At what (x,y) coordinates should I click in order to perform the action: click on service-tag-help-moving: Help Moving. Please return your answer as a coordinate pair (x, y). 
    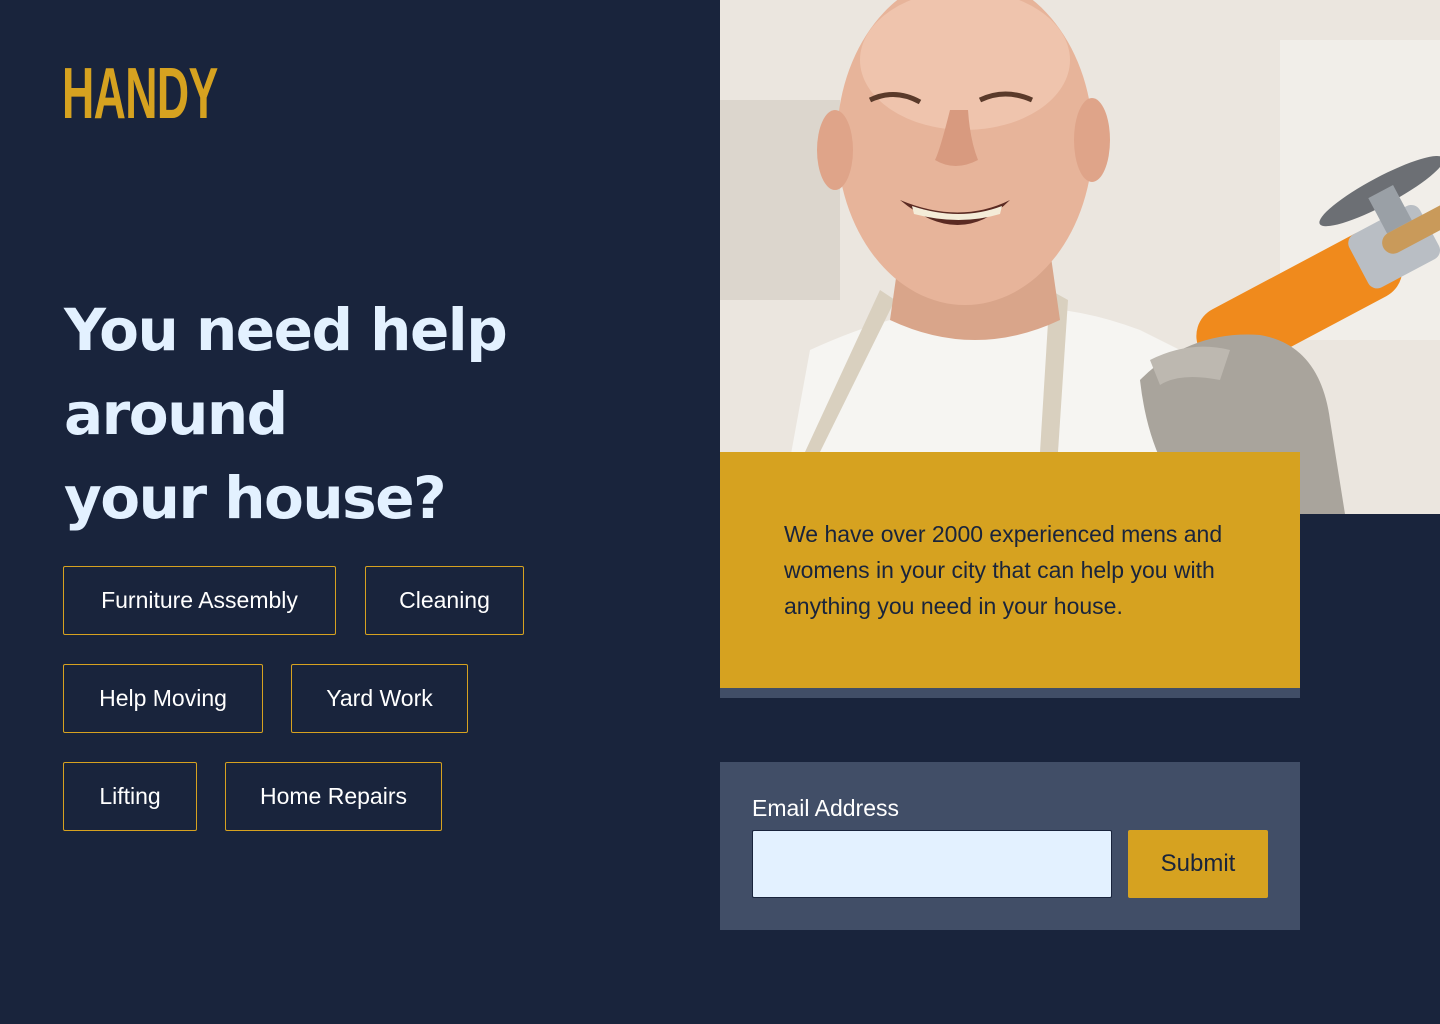
    Looking at the image, I should click on (163, 698).